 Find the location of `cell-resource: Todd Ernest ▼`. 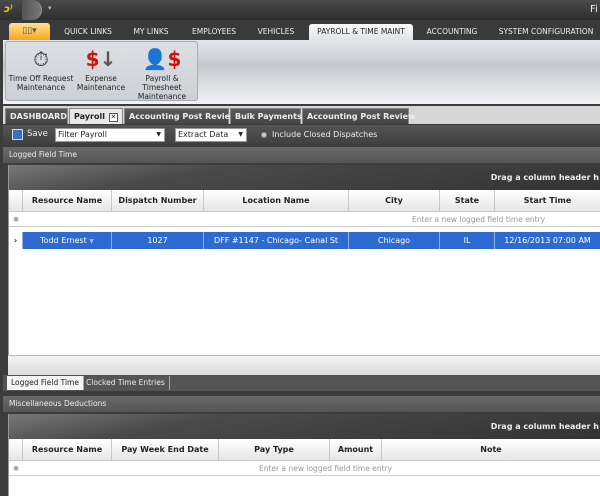

cell-resource: Todd Ernest ▼ is located at coordinates (67, 240).